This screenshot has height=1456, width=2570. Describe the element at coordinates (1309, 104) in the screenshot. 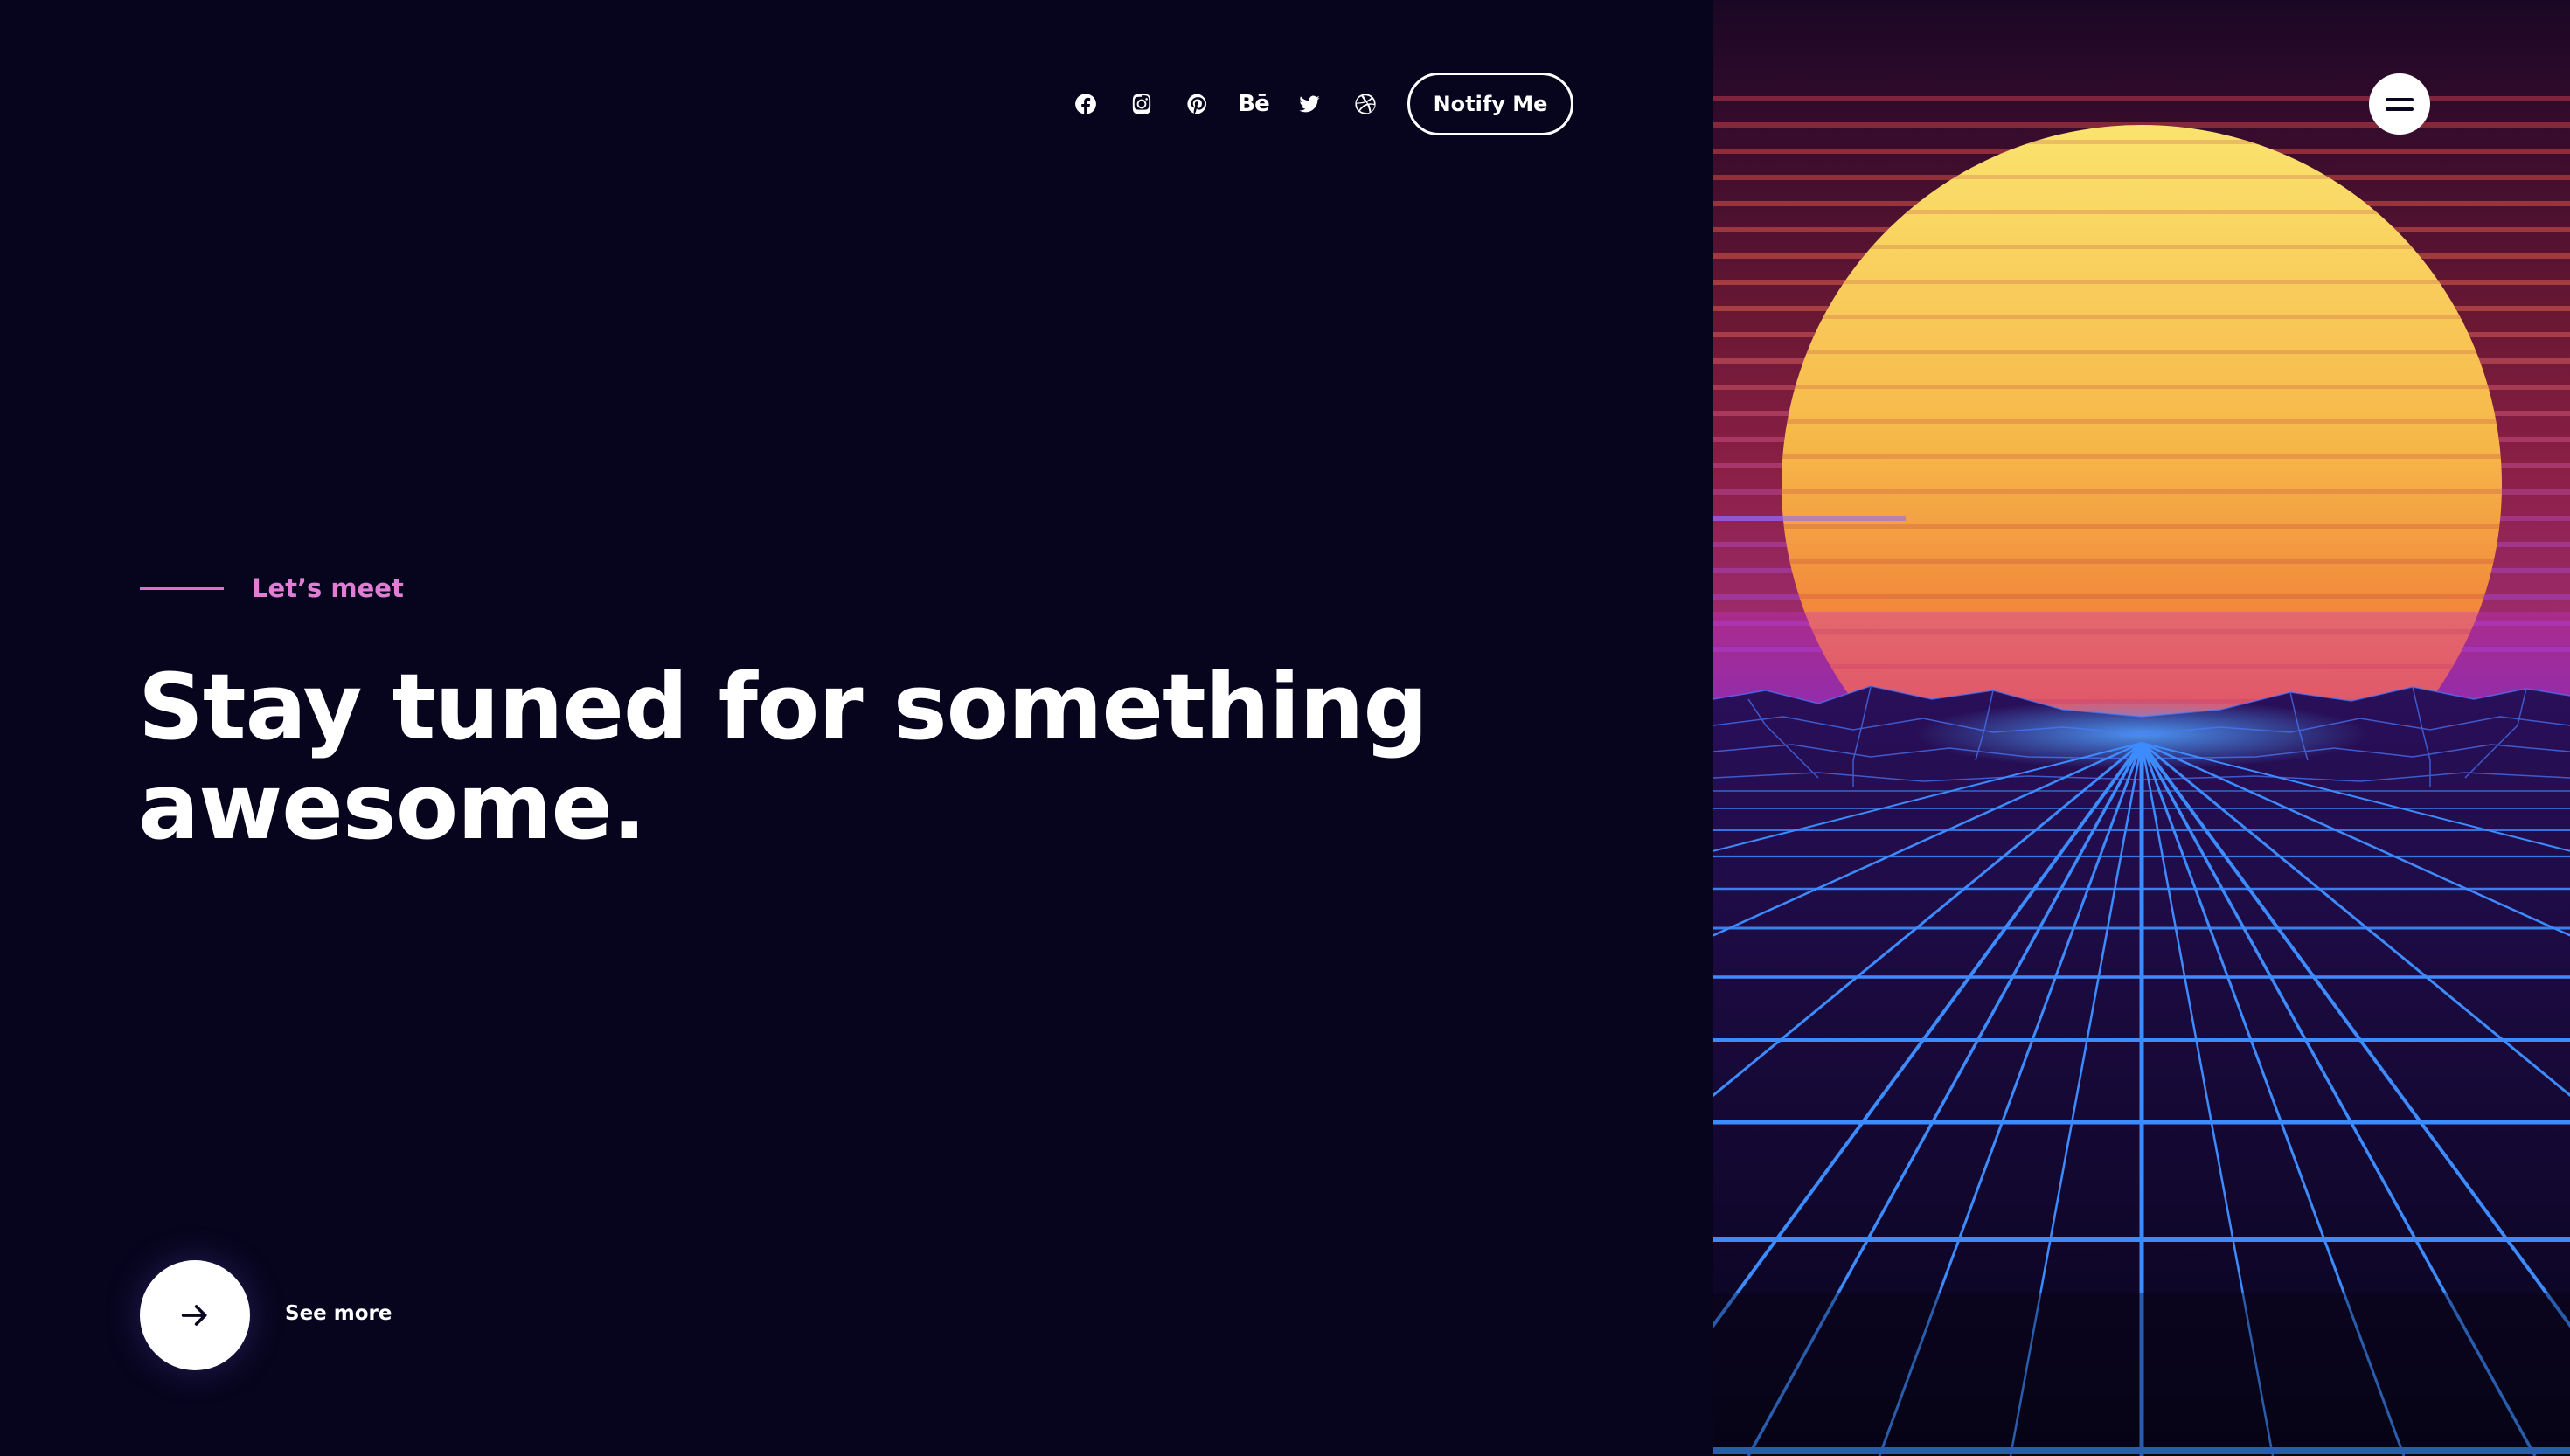

I see `twitter-icon` at that location.